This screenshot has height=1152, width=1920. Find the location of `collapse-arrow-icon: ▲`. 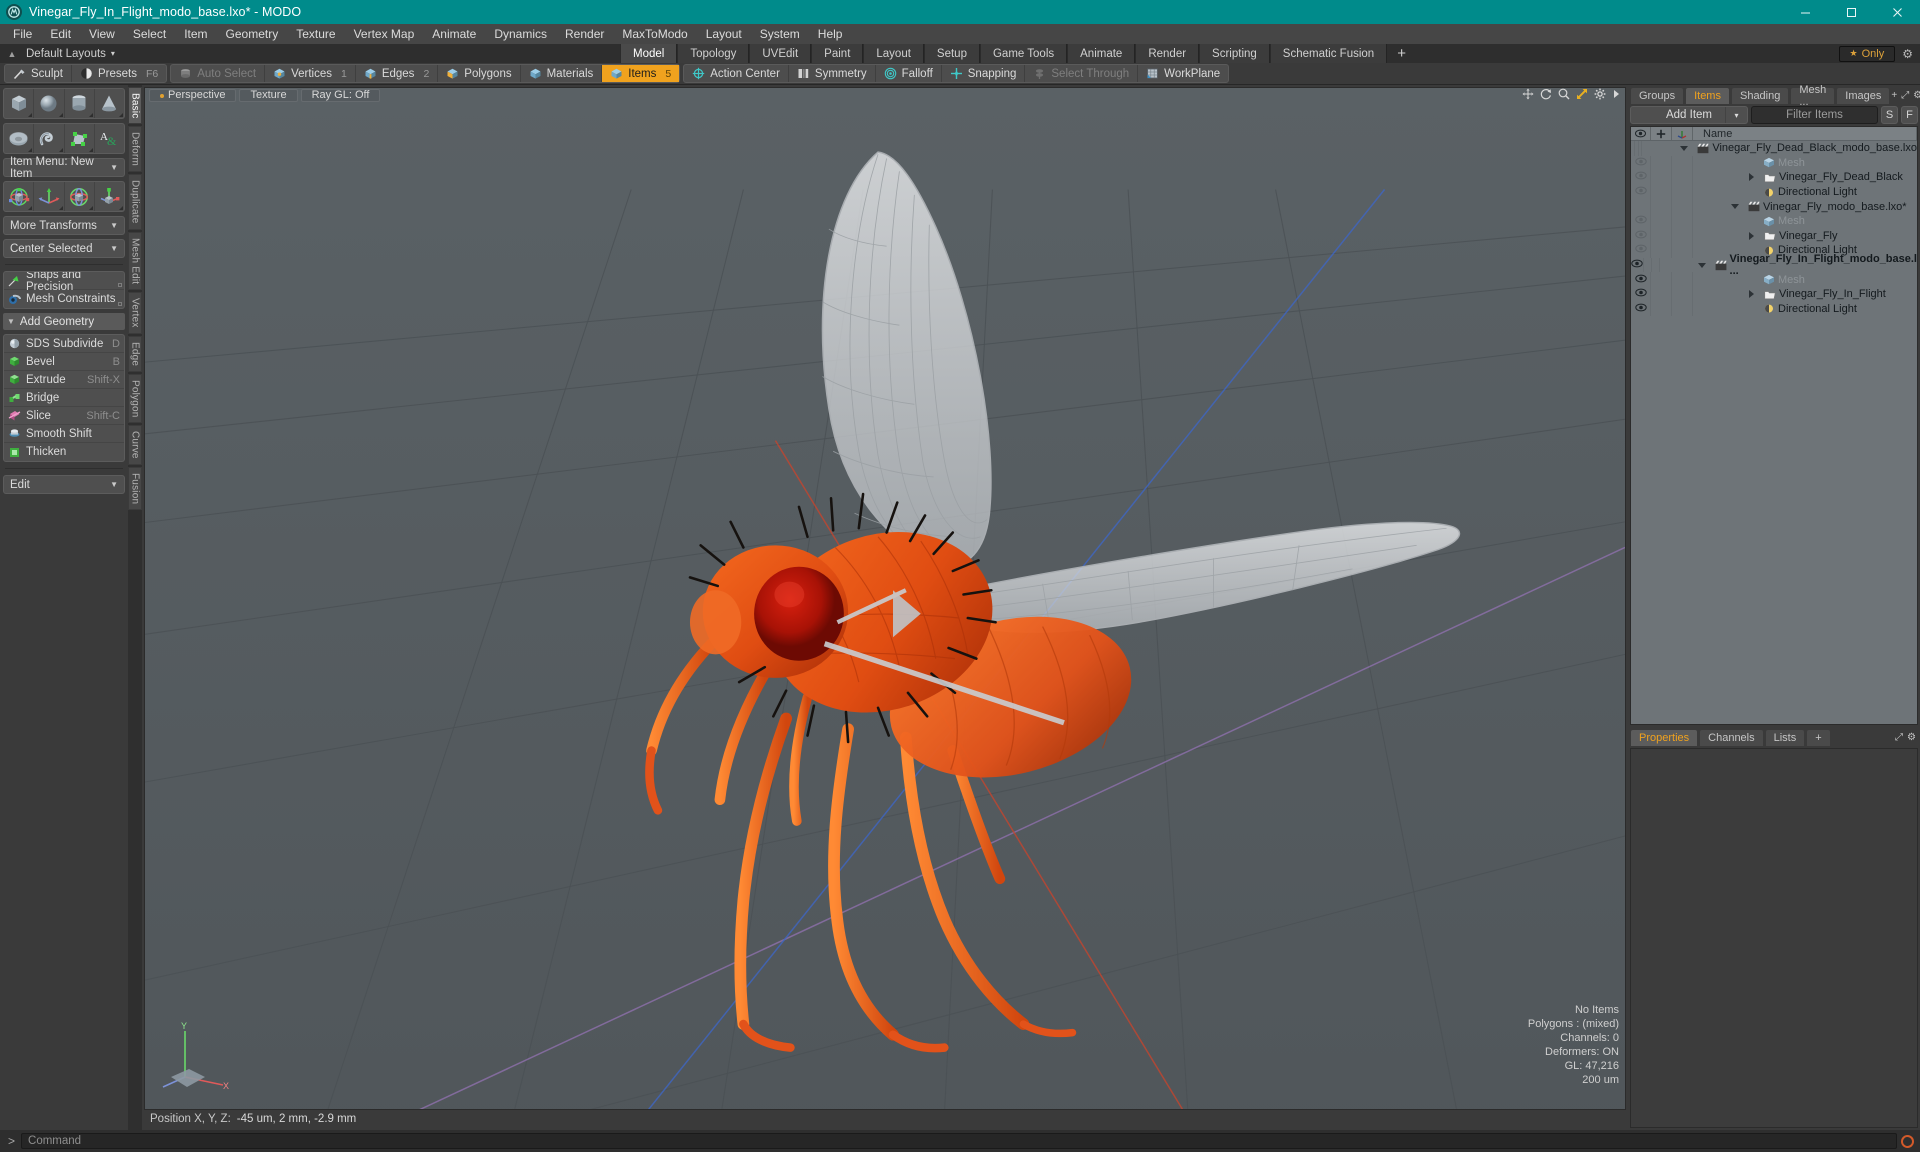

collapse-arrow-icon: ▲ is located at coordinates (12, 54).